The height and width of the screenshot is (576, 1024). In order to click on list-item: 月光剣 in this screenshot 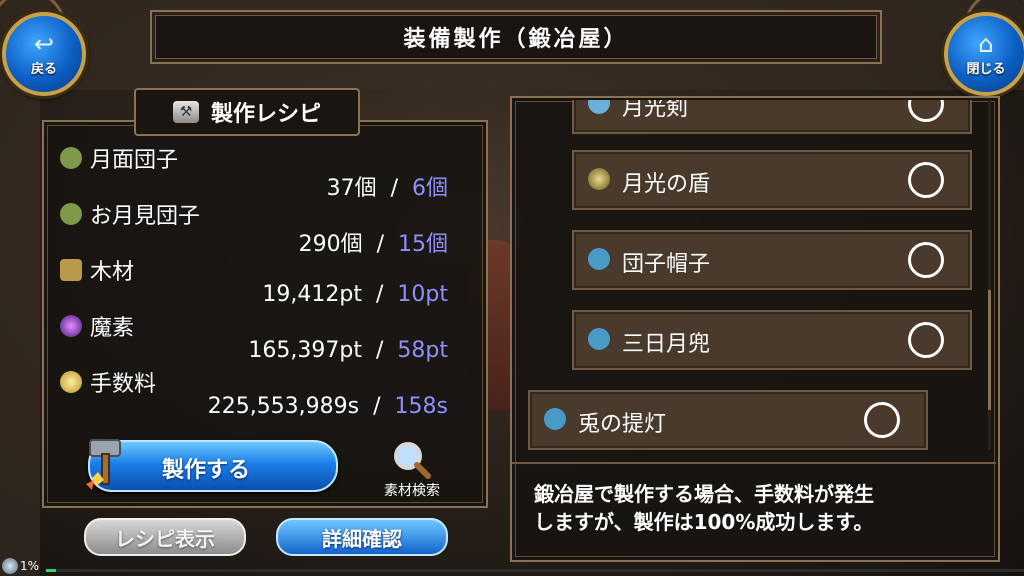, I will do `click(772, 117)`.